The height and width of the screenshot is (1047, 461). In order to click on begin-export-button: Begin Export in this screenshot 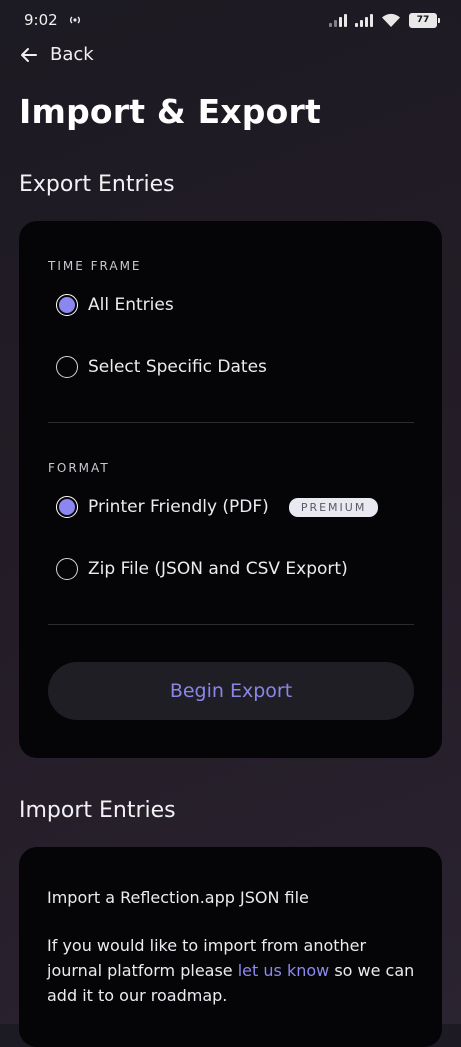, I will do `click(231, 691)`.